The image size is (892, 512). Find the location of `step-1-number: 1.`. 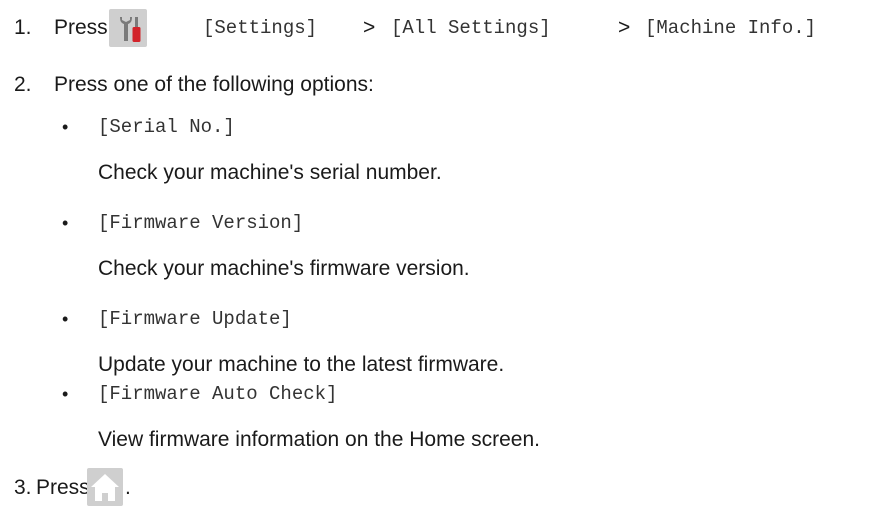

step-1-number: 1. is located at coordinates (23, 27).